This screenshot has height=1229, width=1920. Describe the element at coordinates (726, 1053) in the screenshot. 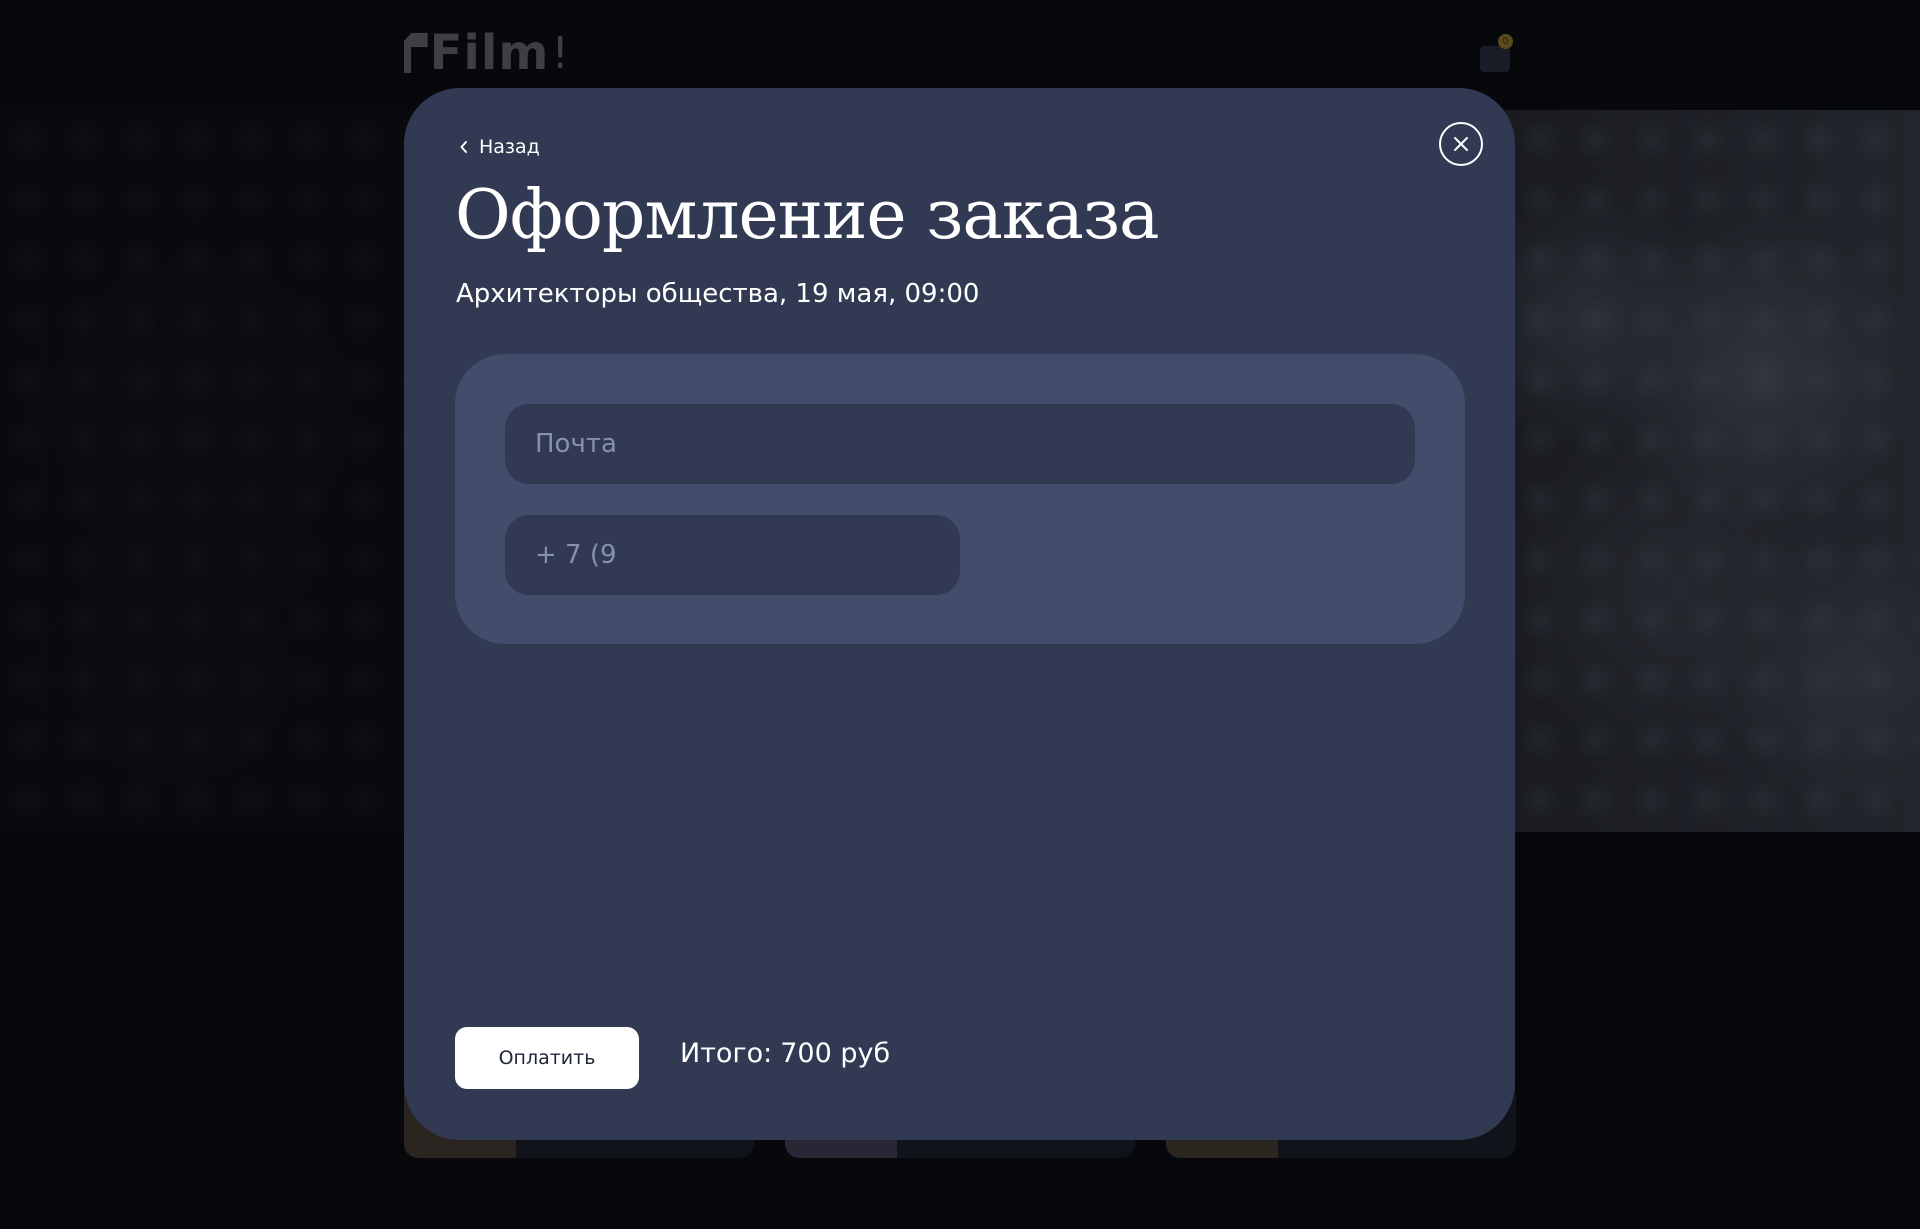

I see `total-label: Итого:` at that location.